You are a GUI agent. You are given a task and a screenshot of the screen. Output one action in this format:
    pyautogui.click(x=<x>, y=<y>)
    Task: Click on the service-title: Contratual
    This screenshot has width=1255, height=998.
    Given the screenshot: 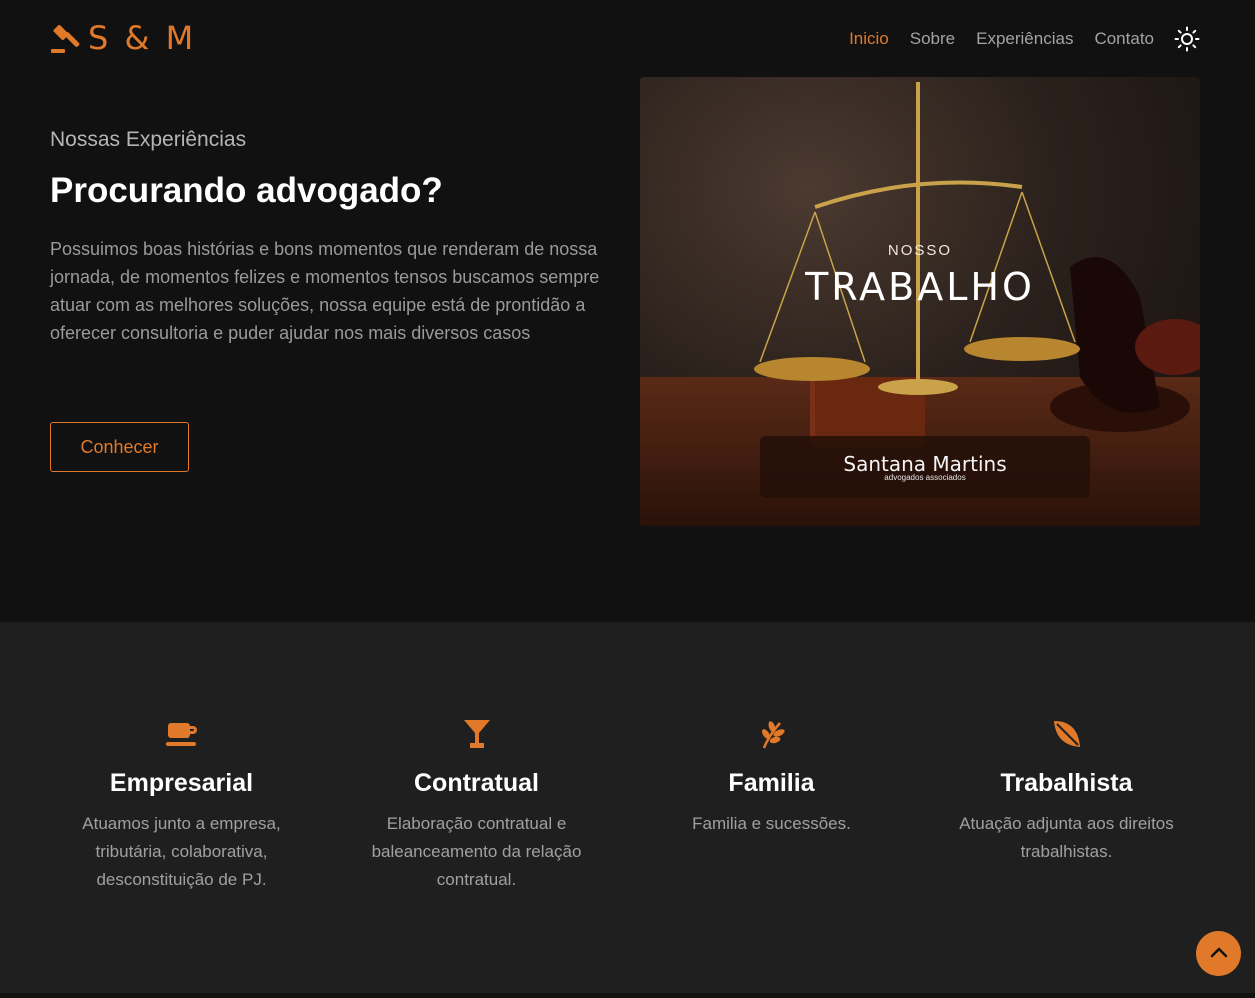 What is the action you would take?
    pyautogui.click(x=476, y=783)
    